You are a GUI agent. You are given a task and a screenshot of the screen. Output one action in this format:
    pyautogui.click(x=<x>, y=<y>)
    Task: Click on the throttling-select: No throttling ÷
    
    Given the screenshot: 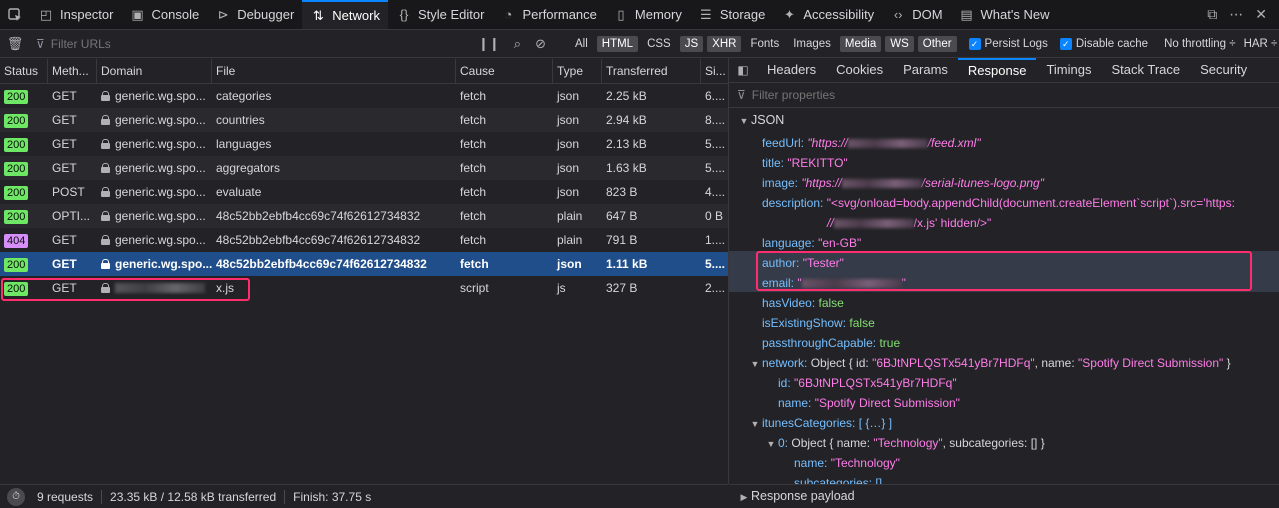 What is the action you would take?
    pyautogui.click(x=1200, y=44)
    